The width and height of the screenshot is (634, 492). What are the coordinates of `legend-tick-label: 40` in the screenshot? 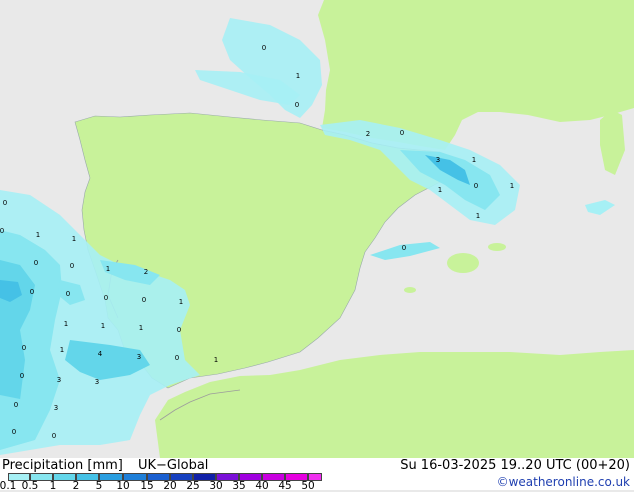 It's located at (262, 486).